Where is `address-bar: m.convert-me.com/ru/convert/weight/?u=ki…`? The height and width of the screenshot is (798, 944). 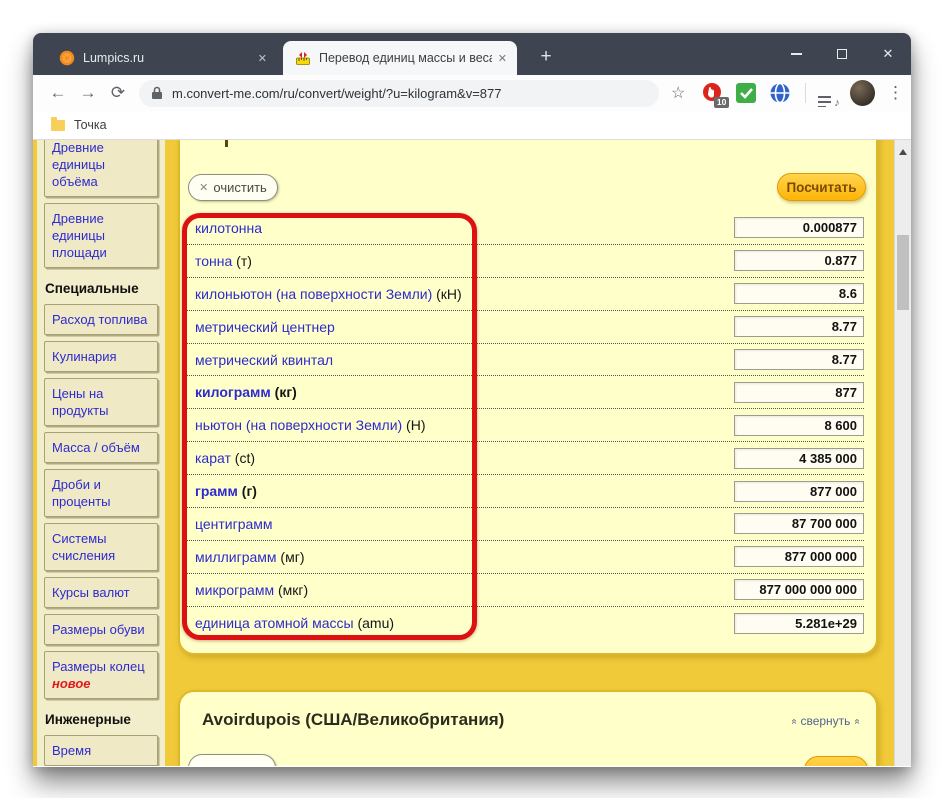 address-bar: m.convert-me.com/ru/convert/weight/?u=ki… is located at coordinates (399, 93).